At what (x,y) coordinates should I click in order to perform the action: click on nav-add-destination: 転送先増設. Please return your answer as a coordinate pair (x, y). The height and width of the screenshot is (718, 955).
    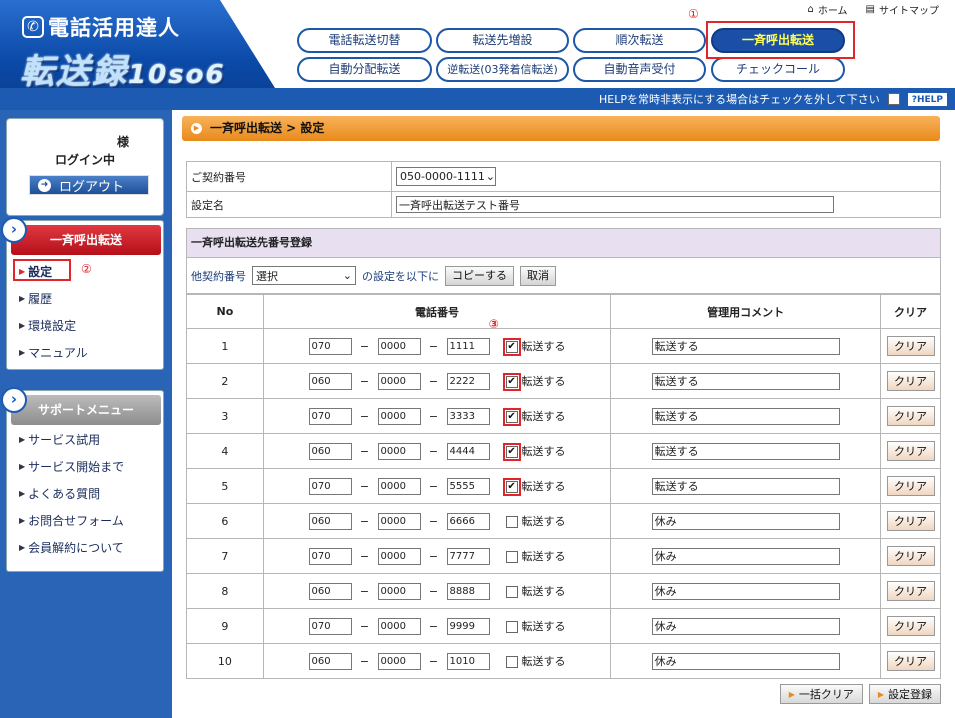
    Looking at the image, I should click on (502, 40).